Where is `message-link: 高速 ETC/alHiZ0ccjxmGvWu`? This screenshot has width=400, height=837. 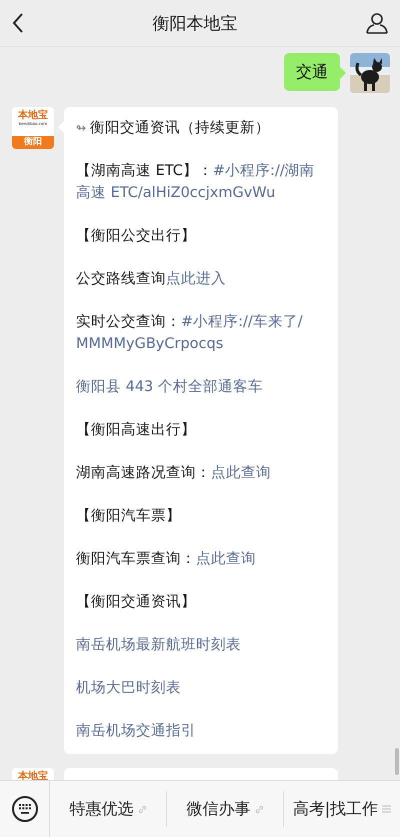 message-link: 高速 ETC/alHiZ0ccjxmGvWu is located at coordinates (176, 193).